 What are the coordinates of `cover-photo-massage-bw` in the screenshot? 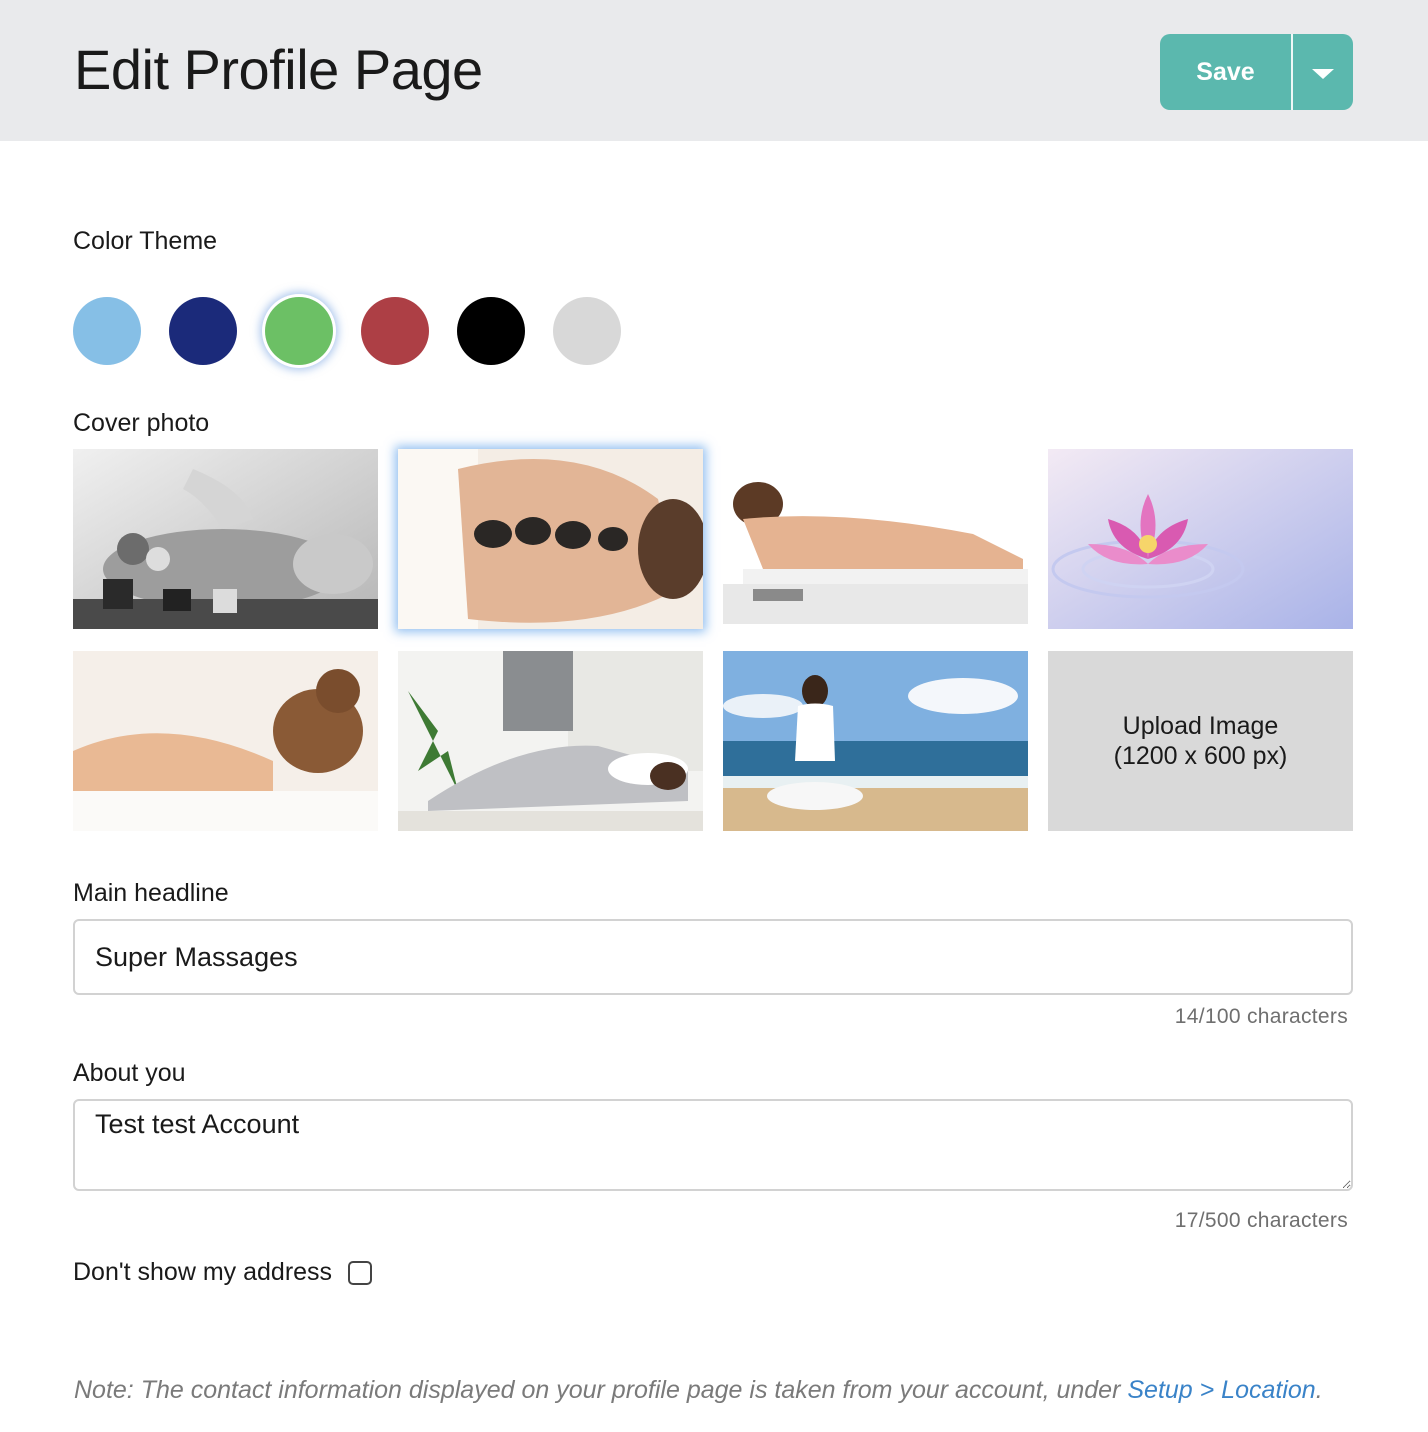 It's located at (225, 539).